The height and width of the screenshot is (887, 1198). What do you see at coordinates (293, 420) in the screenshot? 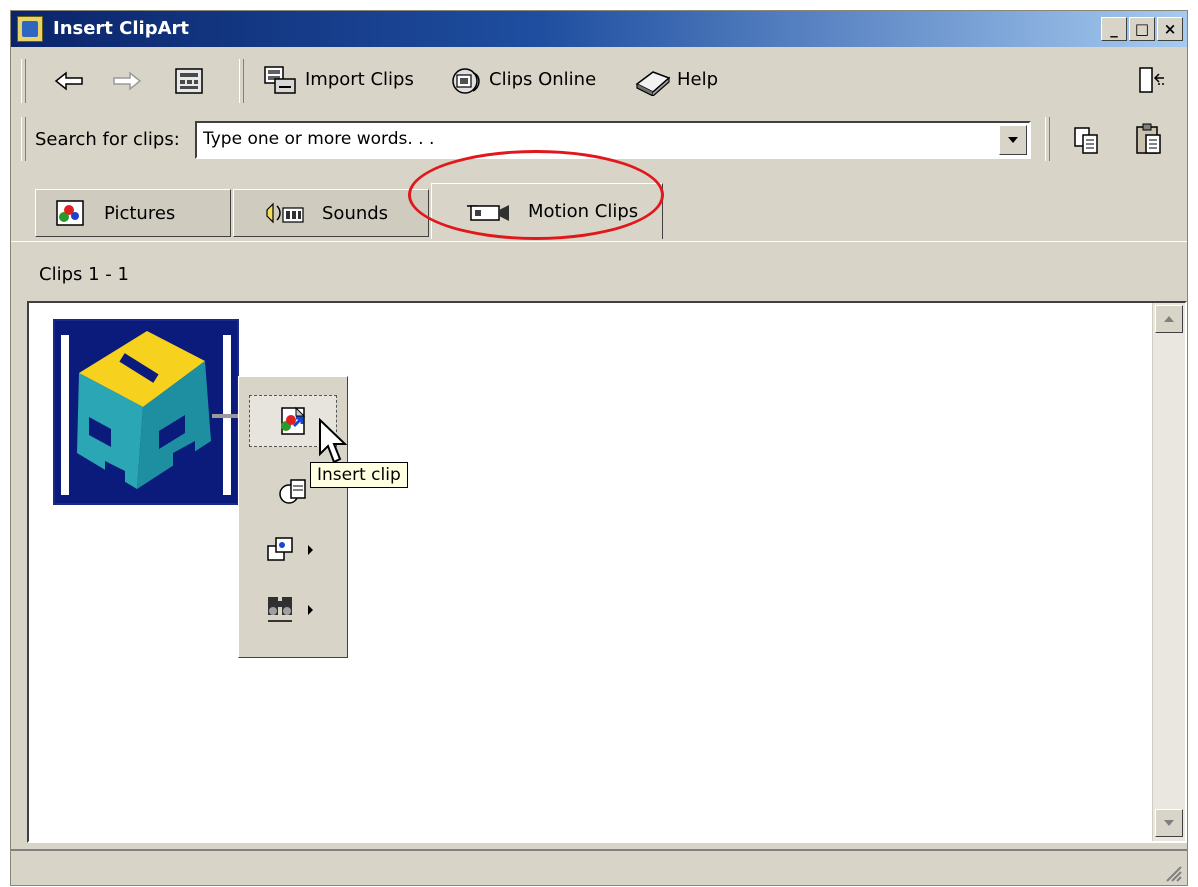
I see `insert-clip-icon` at bounding box center [293, 420].